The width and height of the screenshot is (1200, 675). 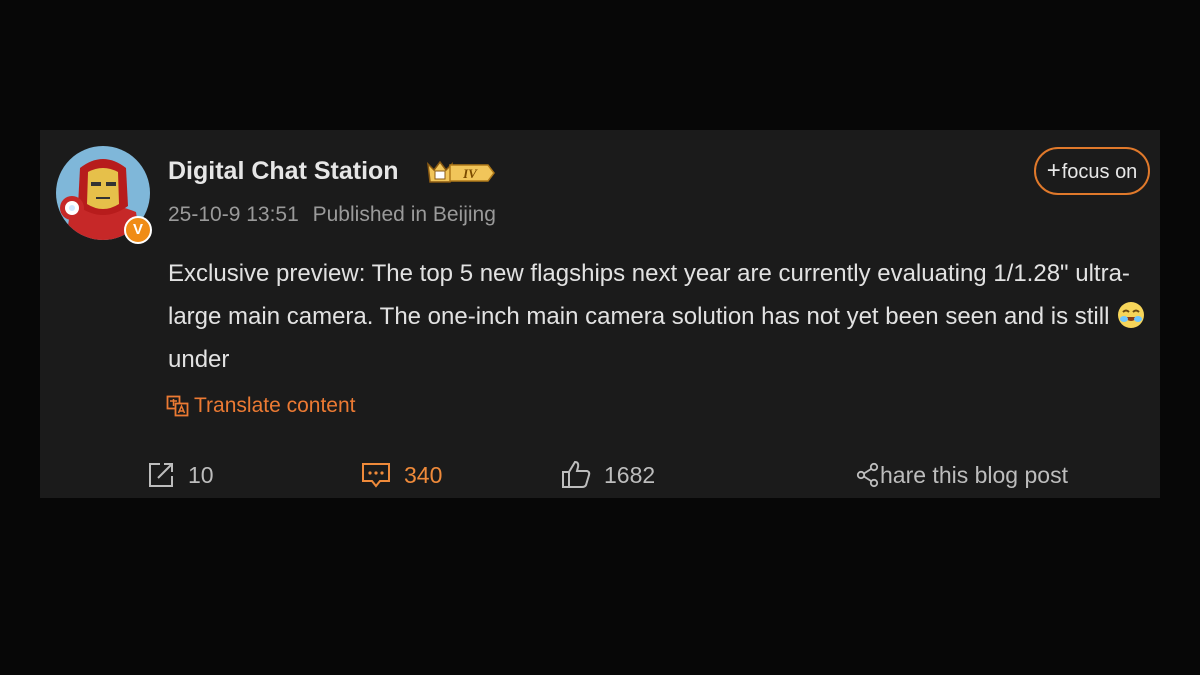 What do you see at coordinates (1053, 170) in the screenshot?
I see `plus-icon: +` at bounding box center [1053, 170].